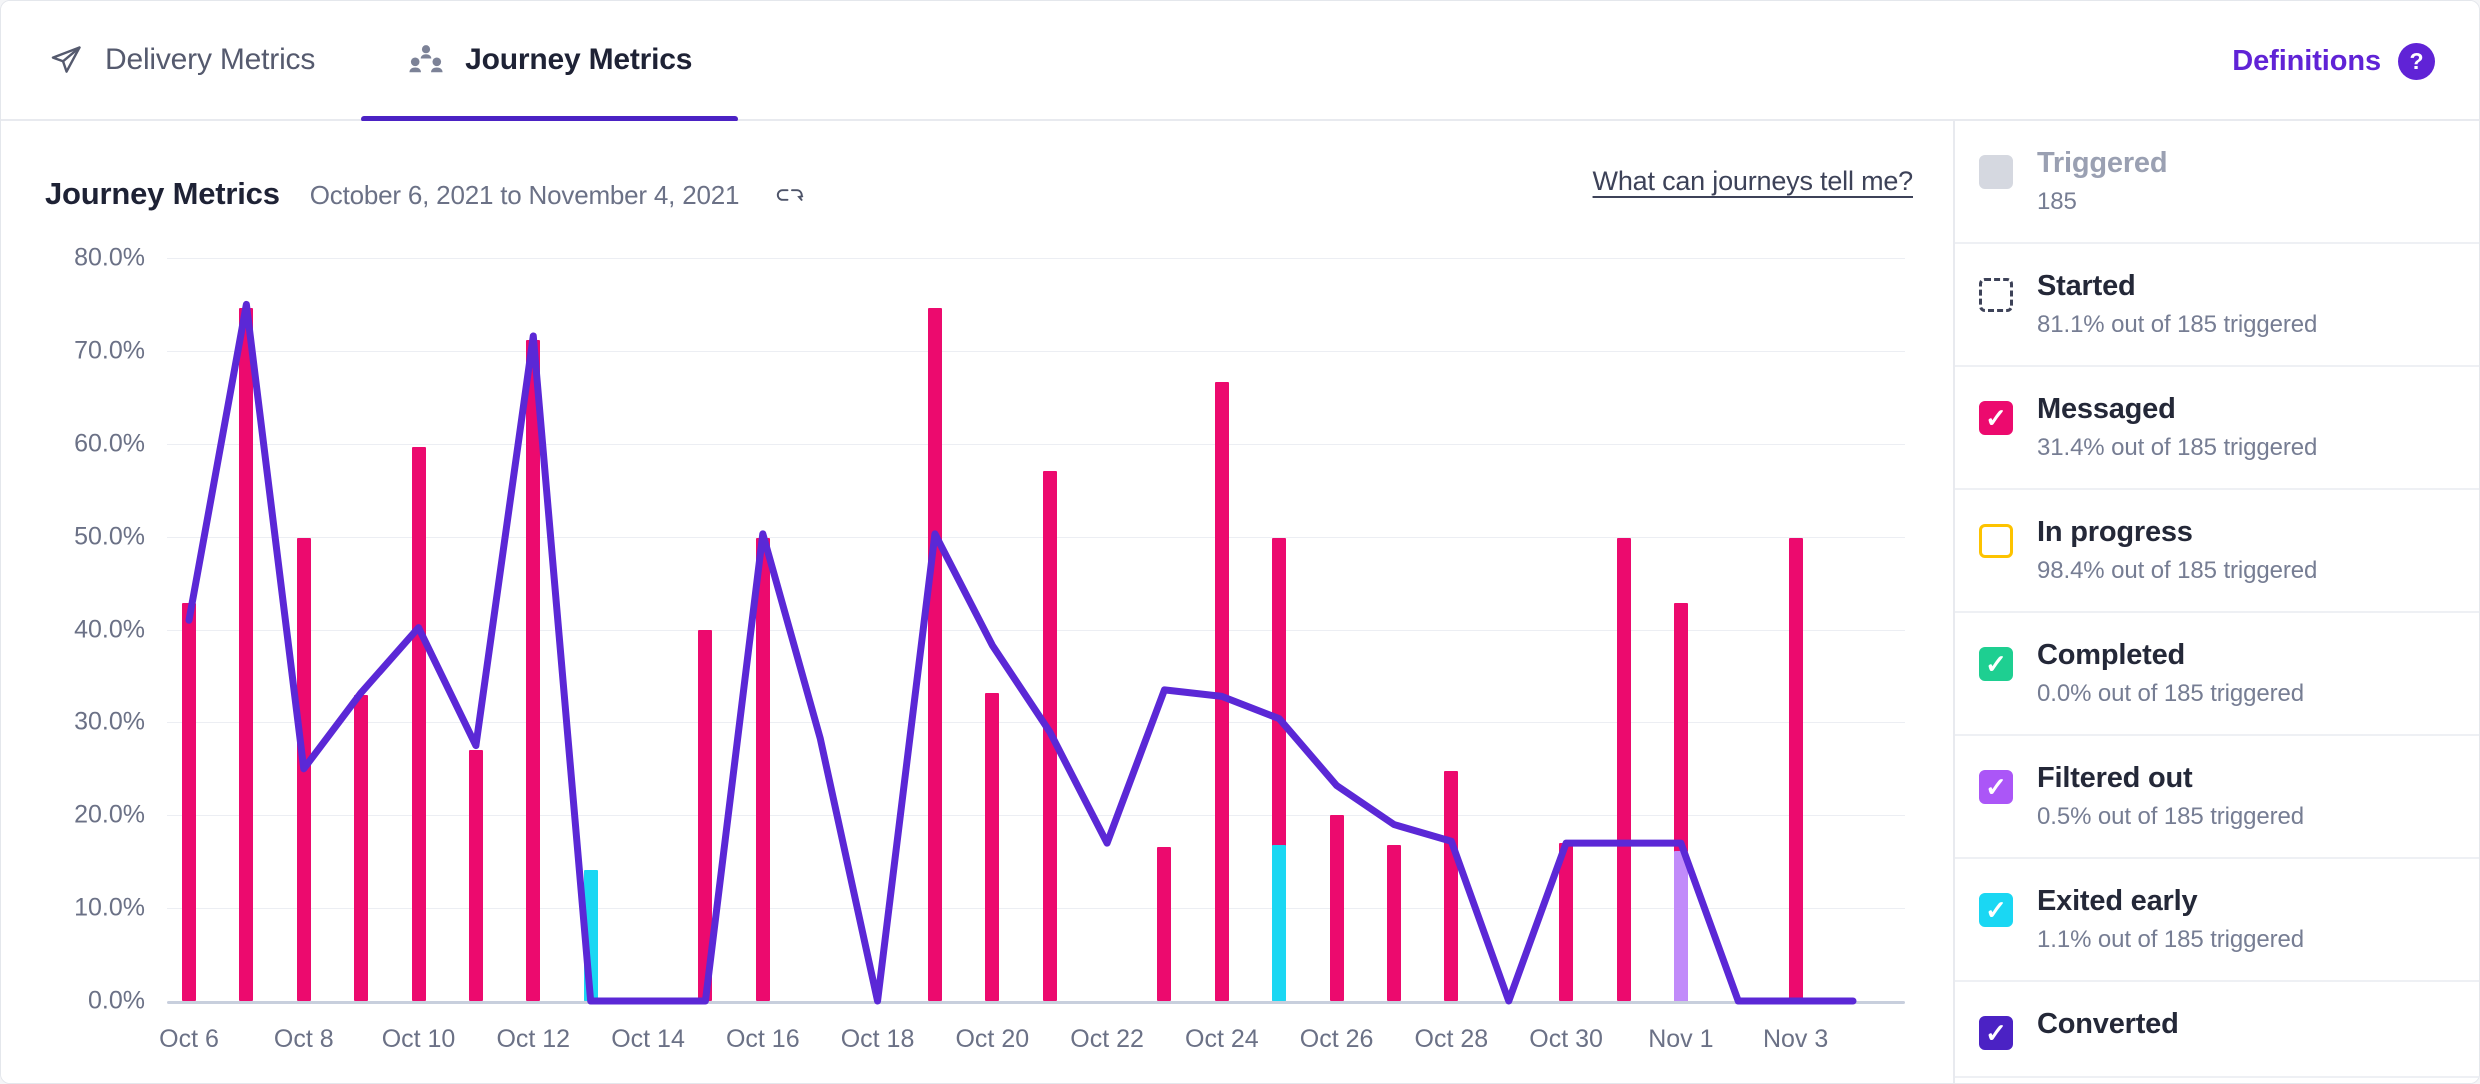 The image size is (2480, 1084). What do you see at coordinates (2177, 427) in the screenshot?
I see `legend-text: Messaged 31.4% out of 185 triggered` at bounding box center [2177, 427].